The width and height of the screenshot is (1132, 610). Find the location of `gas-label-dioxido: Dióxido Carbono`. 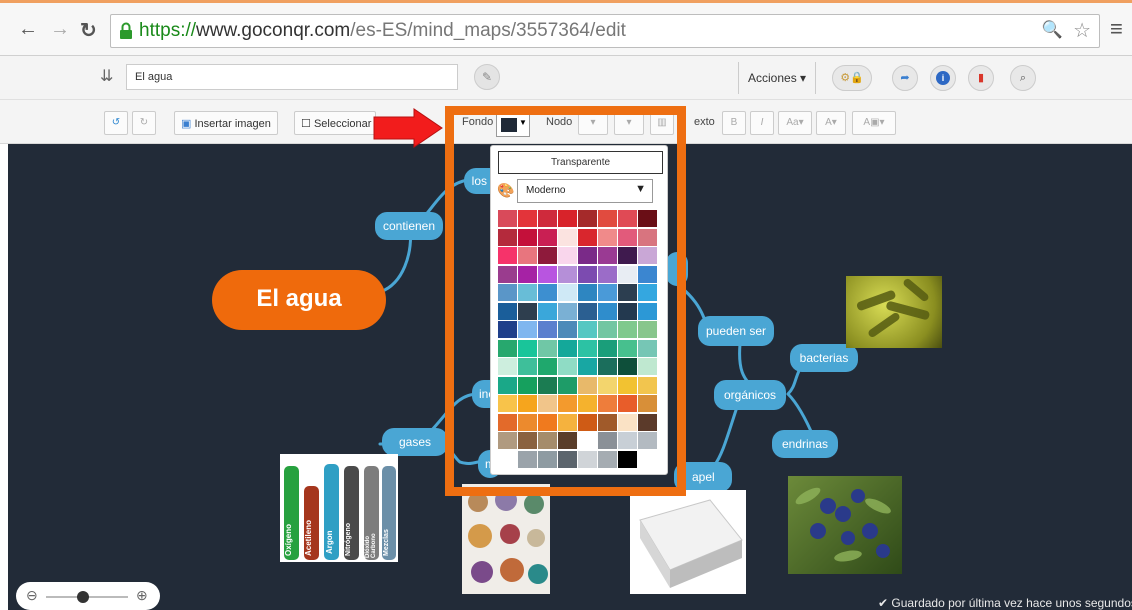

gas-label-dioxido: Dióxido Carbono is located at coordinates (371, 545).